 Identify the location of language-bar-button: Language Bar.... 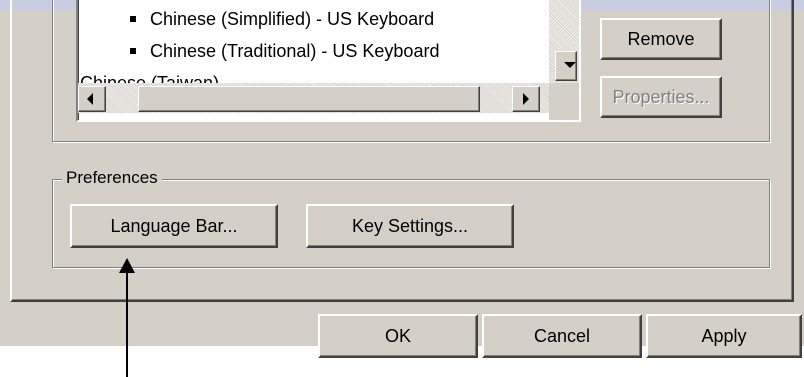
(174, 226).